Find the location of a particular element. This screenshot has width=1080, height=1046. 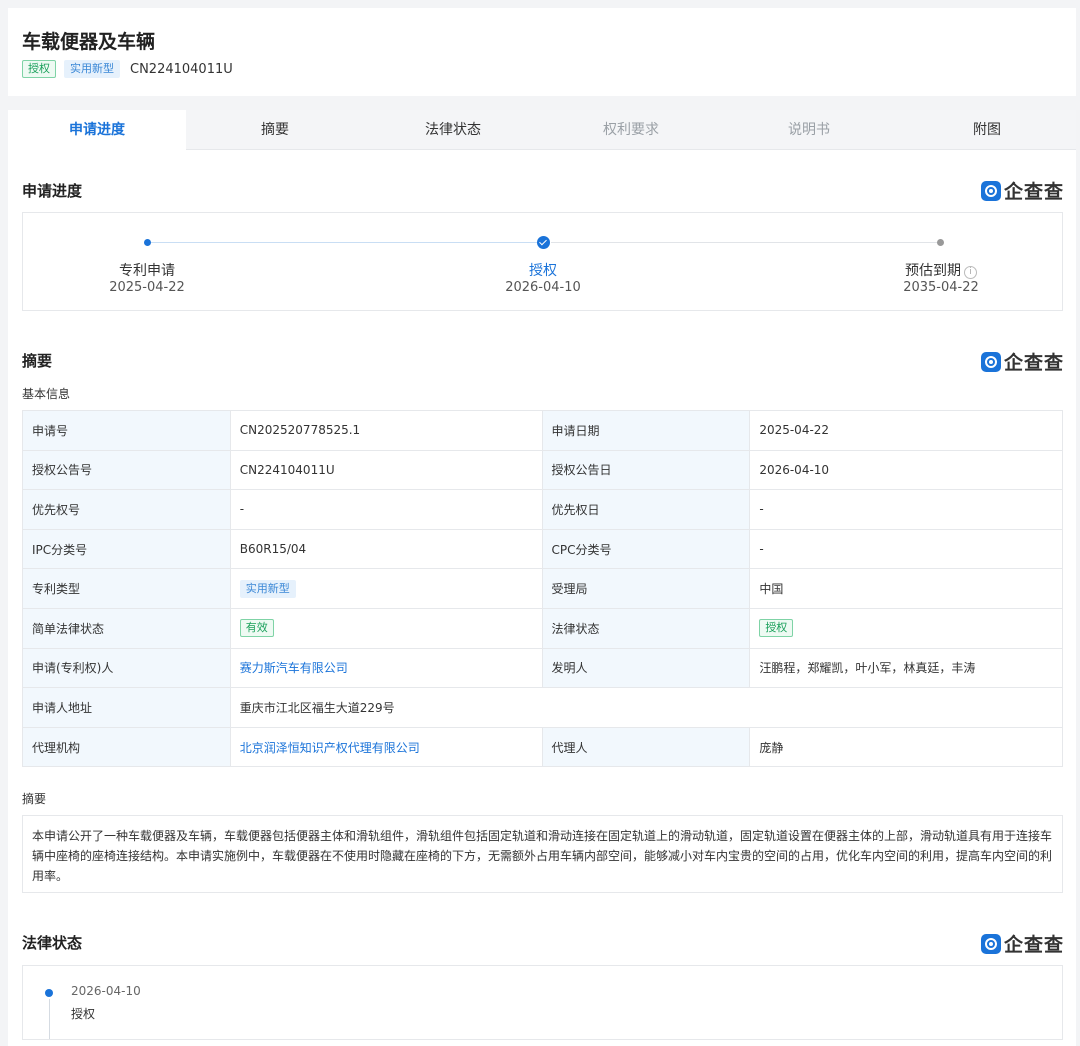

field-key: 申请号 is located at coordinates (126, 430).